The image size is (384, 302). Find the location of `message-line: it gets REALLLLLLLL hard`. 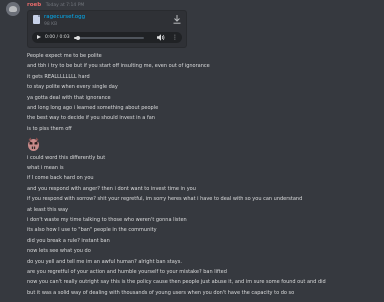

message-line: it gets REALLLLLLLL hard is located at coordinates (58, 76).